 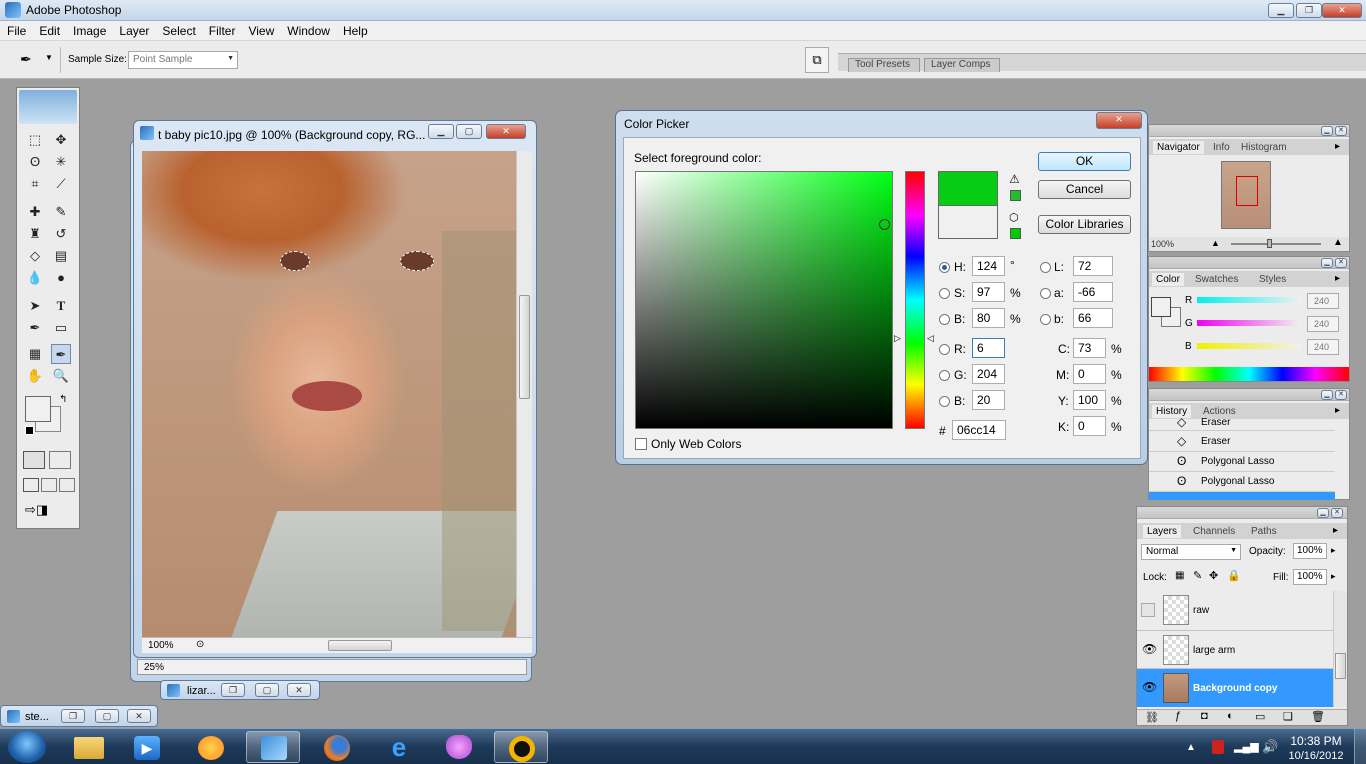 I want to click on magenta-input: 0, so click(x=1089, y=374).